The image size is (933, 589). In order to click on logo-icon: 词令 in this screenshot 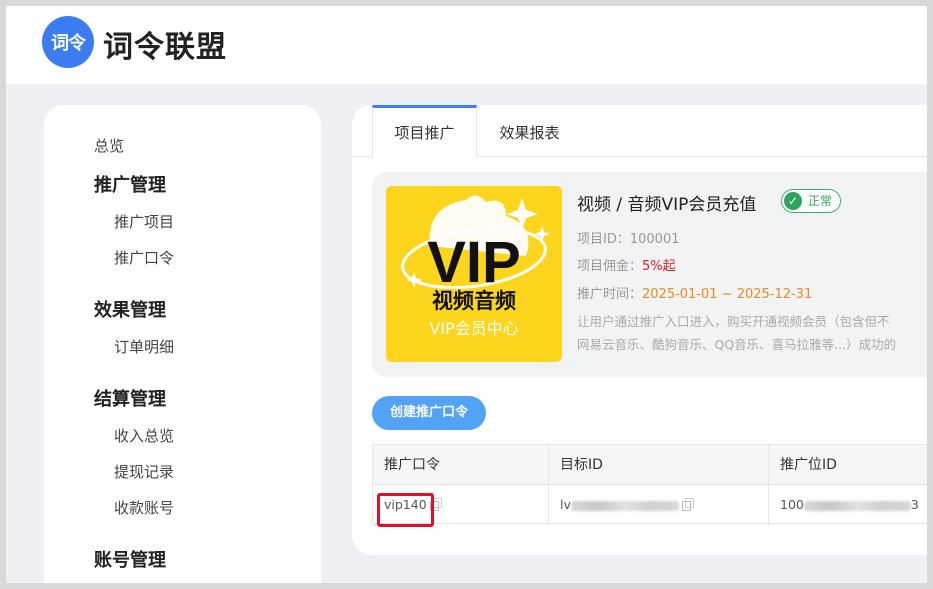, I will do `click(68, 42)`.